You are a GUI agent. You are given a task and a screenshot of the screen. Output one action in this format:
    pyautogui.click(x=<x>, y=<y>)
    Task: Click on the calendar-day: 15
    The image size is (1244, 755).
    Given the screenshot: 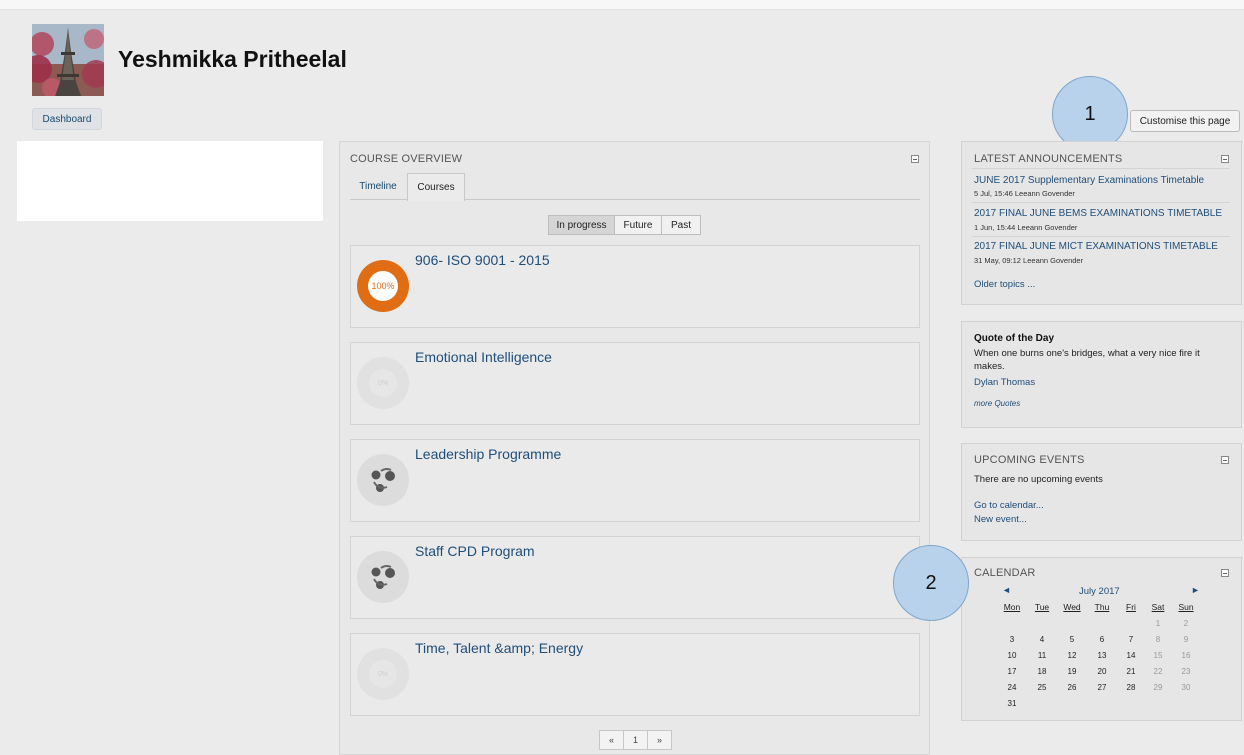 What is the action you would take?
    pyautogui.click(x=1158, y=655)
    